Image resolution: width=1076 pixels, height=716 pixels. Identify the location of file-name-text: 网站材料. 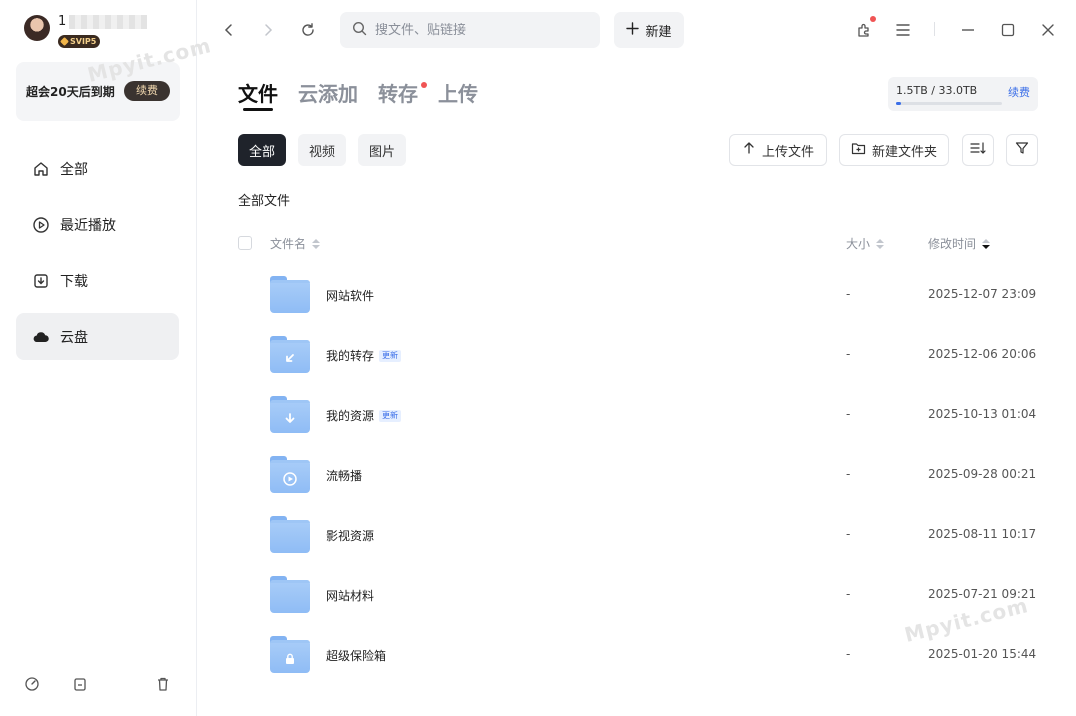
(350, 596).